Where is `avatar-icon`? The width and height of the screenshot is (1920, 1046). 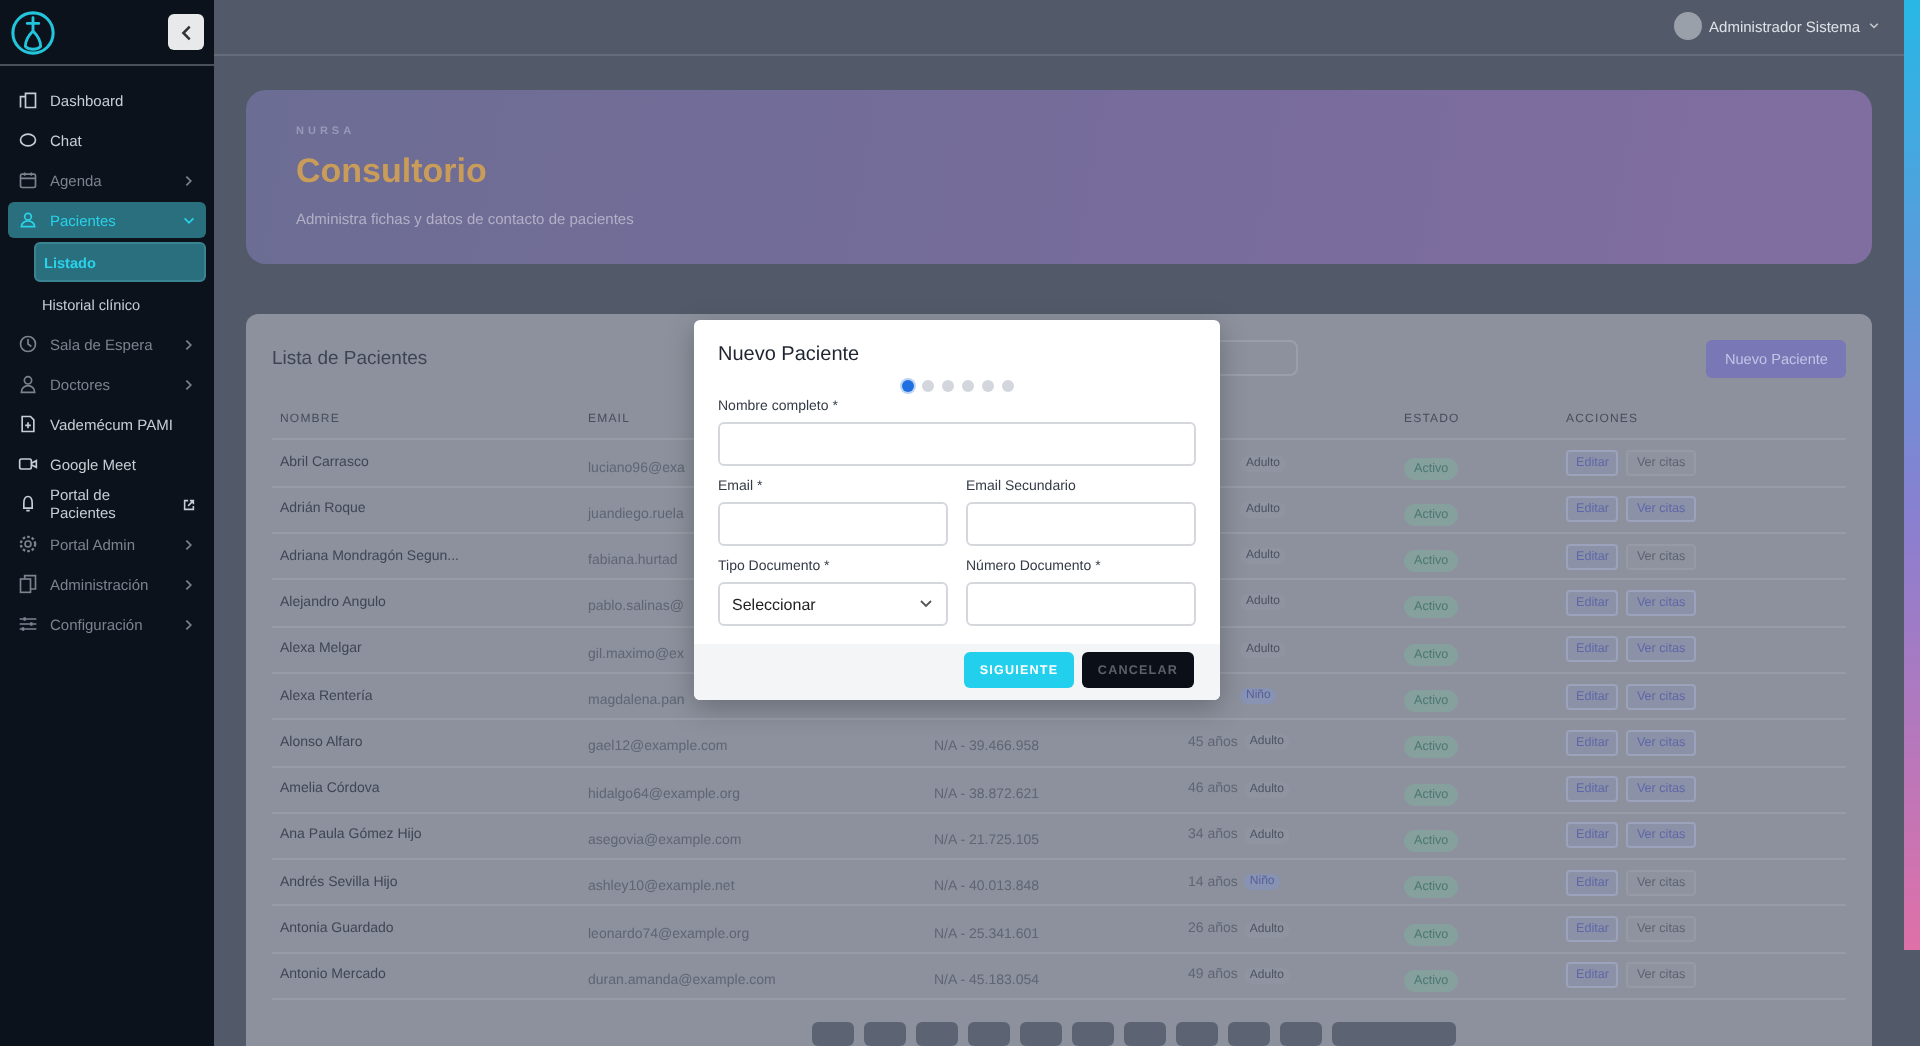 avatar-icon is located at coordinates (1687, 26).